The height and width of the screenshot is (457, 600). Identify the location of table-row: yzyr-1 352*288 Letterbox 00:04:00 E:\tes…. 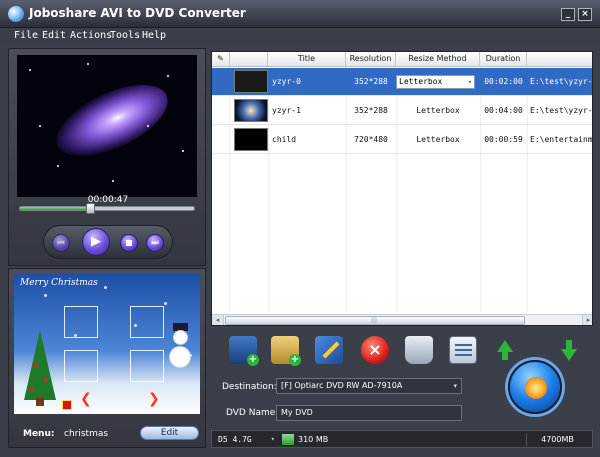
(402, 111).